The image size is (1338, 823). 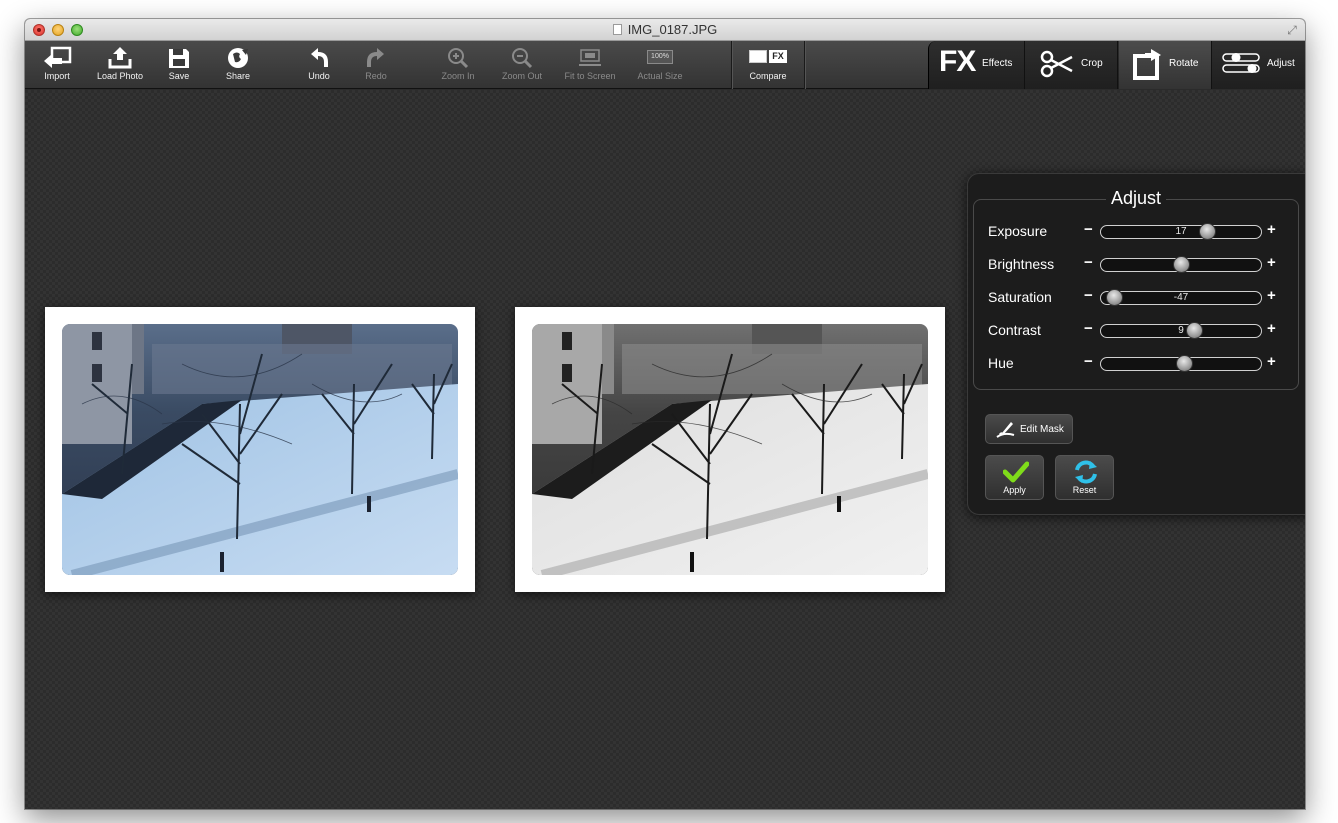 What do you see at coordinates (521, 76) in the screenshot?
I see `zoom-out-label: Zoom Out` at bounding box center [521, 76].